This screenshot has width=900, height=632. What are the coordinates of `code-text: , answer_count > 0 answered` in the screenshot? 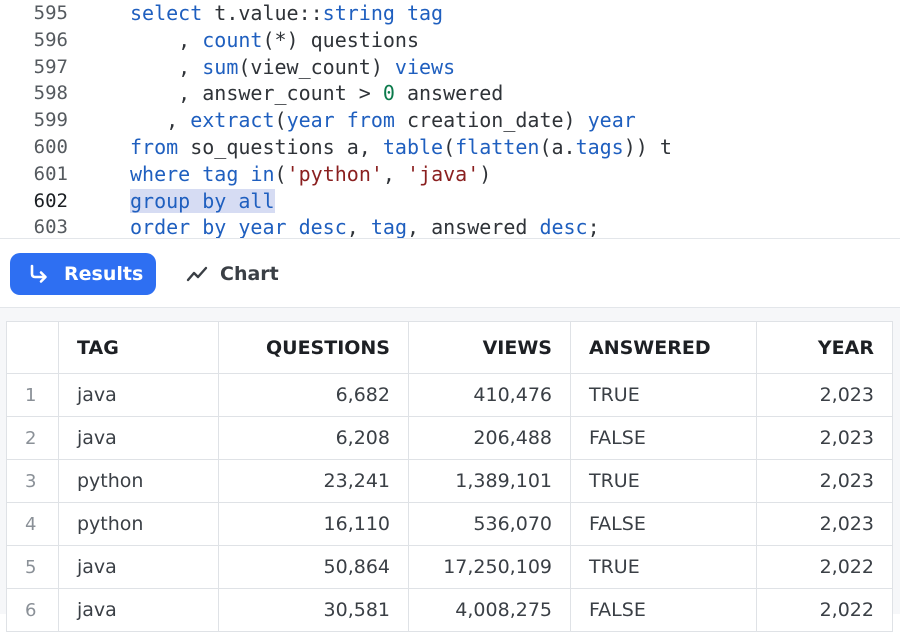 It's located at (316, 93).